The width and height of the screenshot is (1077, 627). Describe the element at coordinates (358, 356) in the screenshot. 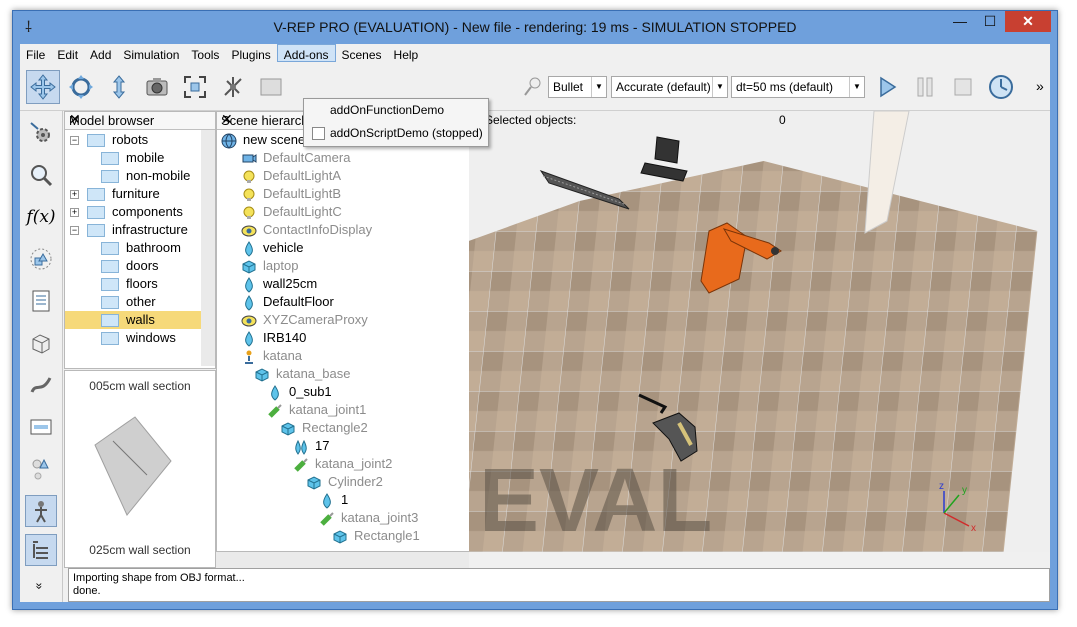

I see `hierarchy-item: katana` at that location.